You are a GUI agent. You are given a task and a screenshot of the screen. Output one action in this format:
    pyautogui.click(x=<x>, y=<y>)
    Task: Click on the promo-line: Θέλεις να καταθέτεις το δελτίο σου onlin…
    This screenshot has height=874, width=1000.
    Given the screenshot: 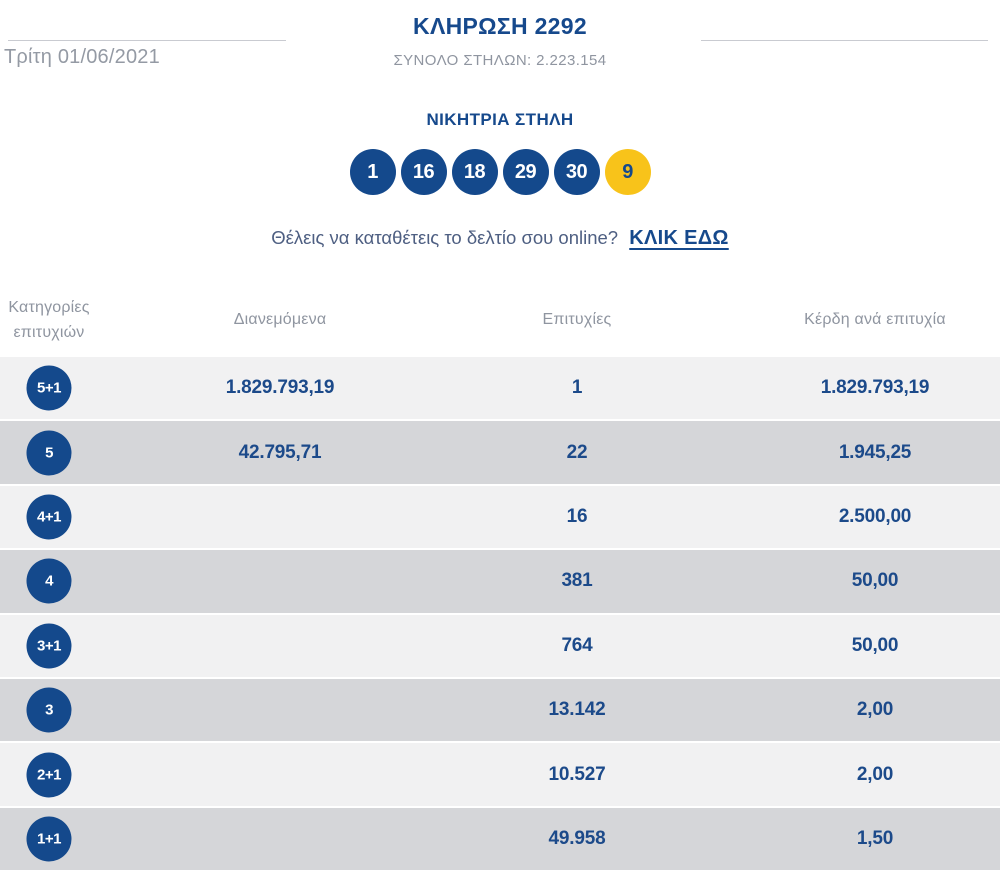 What is the action you would take?
    pyautogui.click(x=500, y=238)
    